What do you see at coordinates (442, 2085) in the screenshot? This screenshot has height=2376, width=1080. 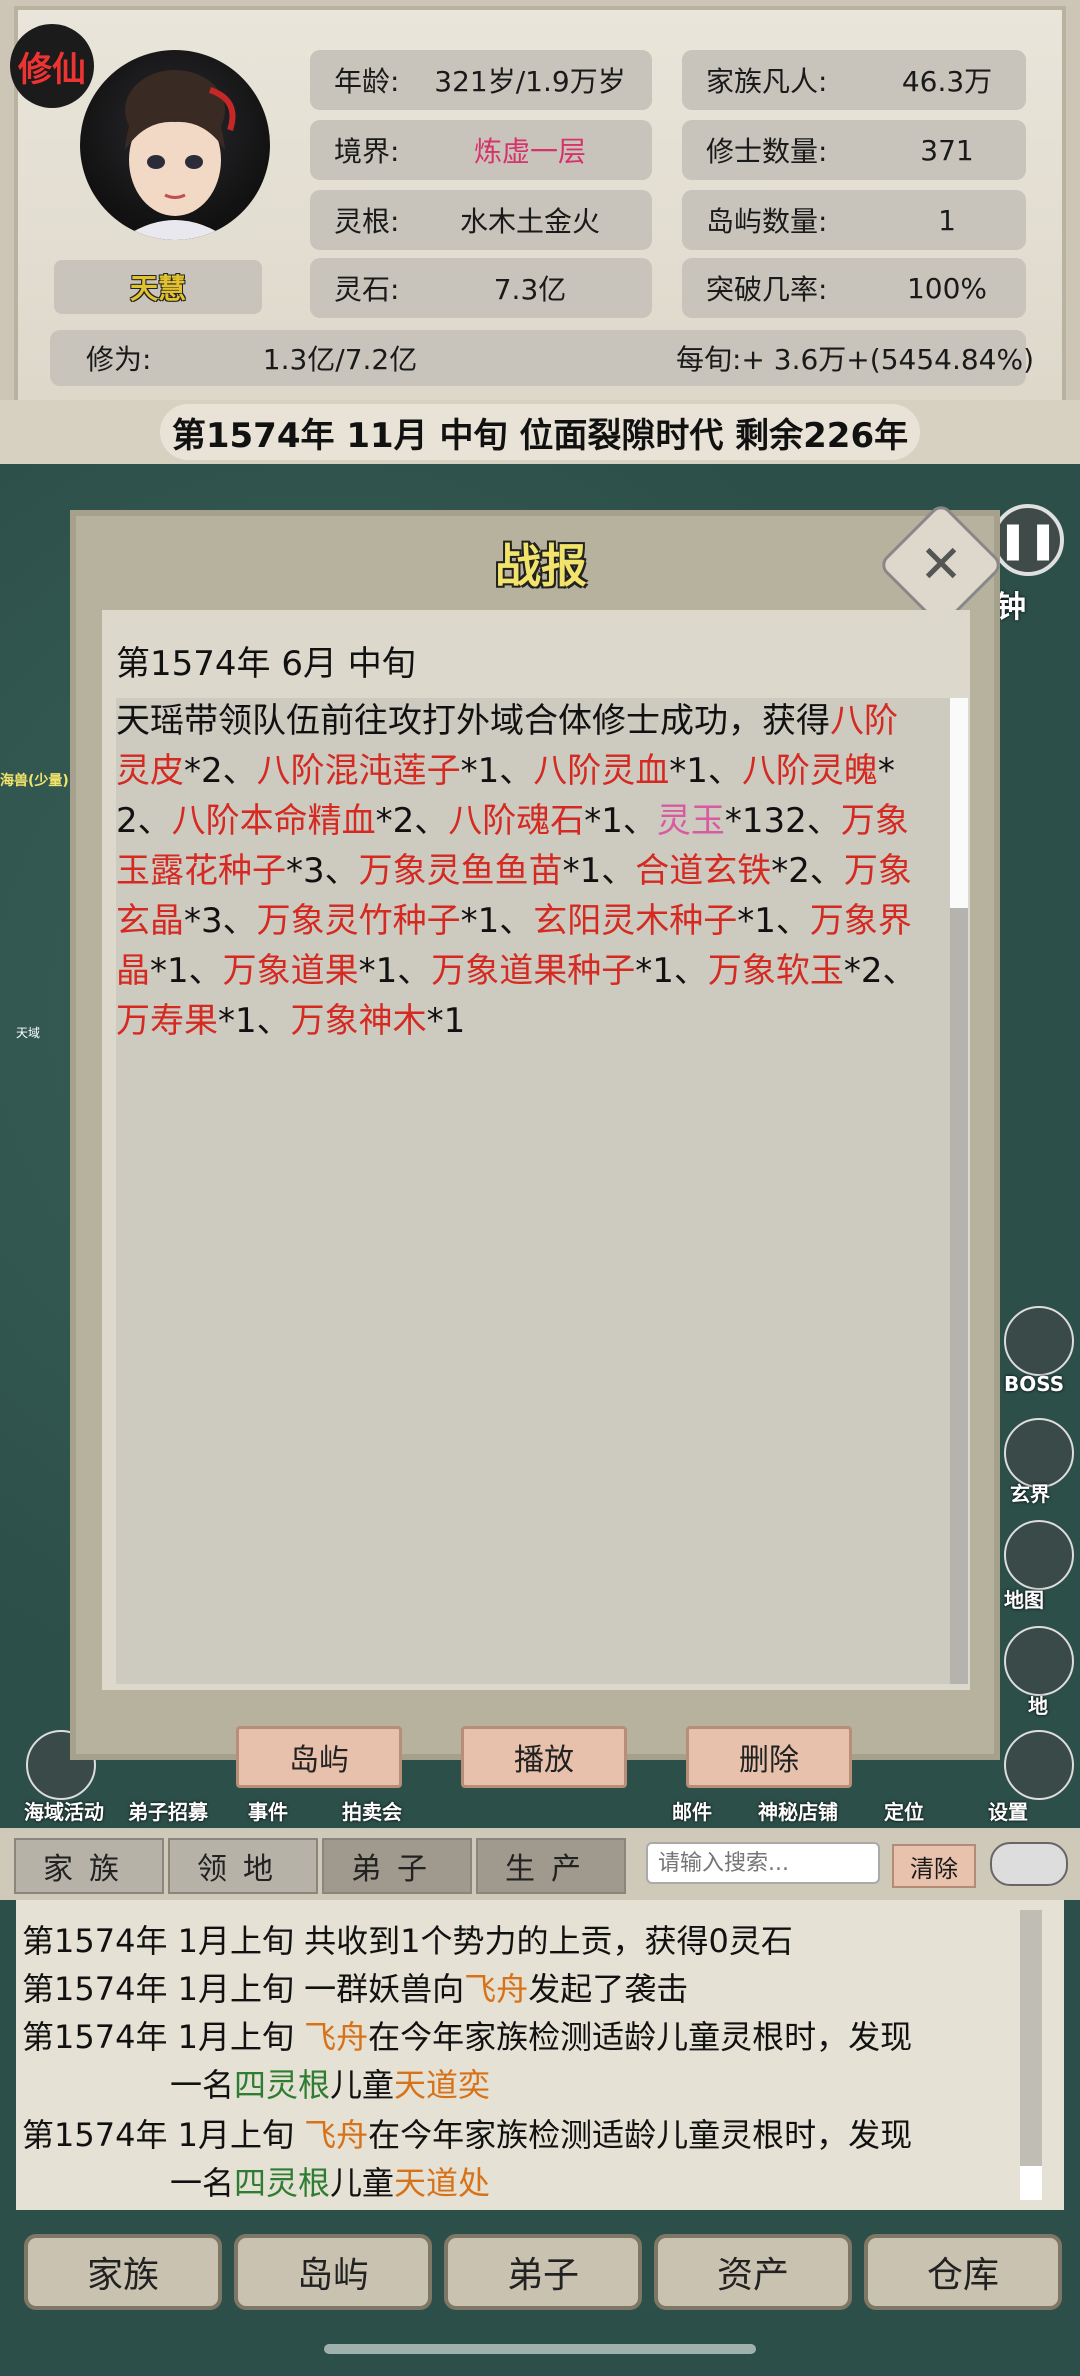 I see `log-text: 天道奕` at bounding box center [442, 2085].